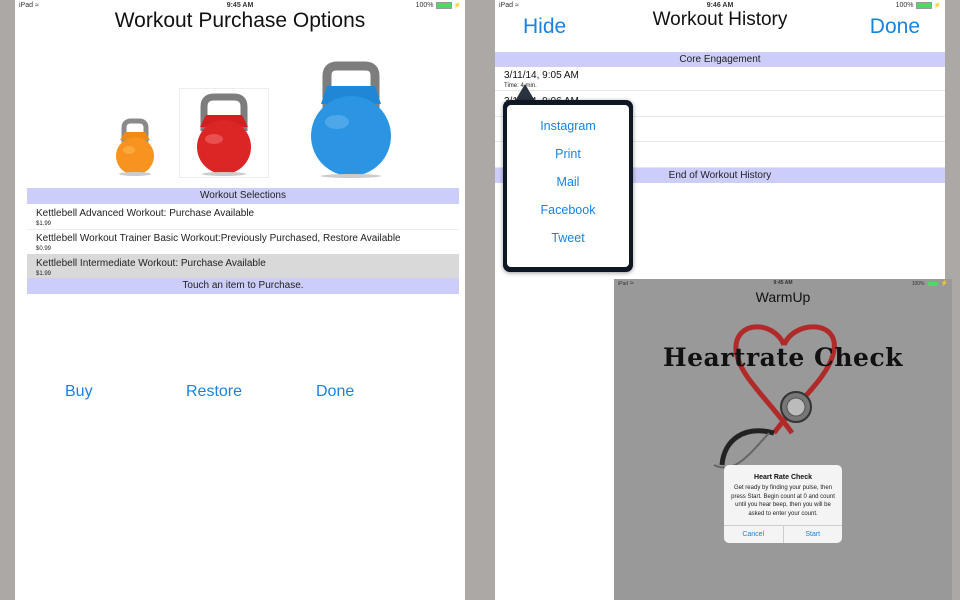 This screenshot has height=600, width=960. What do you see at coordinates (568, 154) in the screenshot?
I see `share-print: Print` at bounding box center [568, 154].